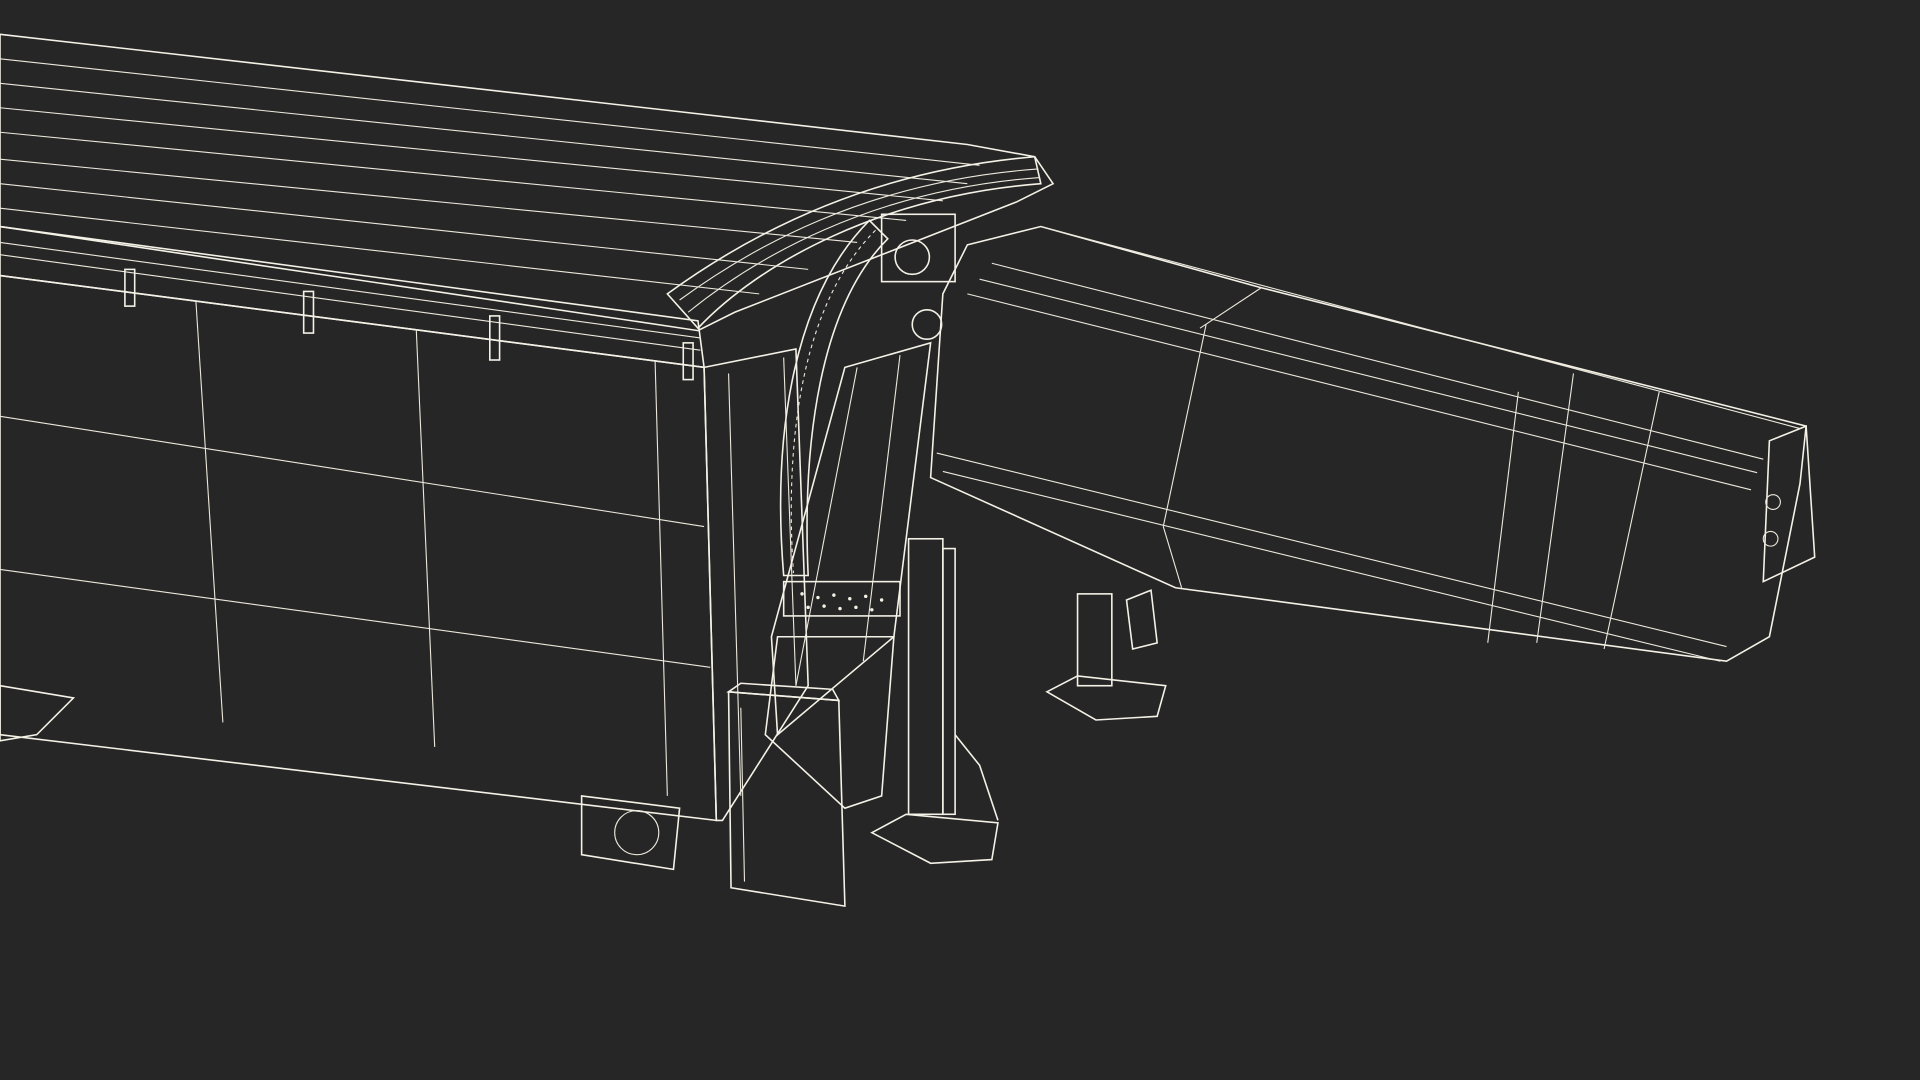 The width and height of the screenshot is (1920, 1080). Describe the element at coordinates (918, 276) in the screenshot. I see `pivot-hinge` at that location.